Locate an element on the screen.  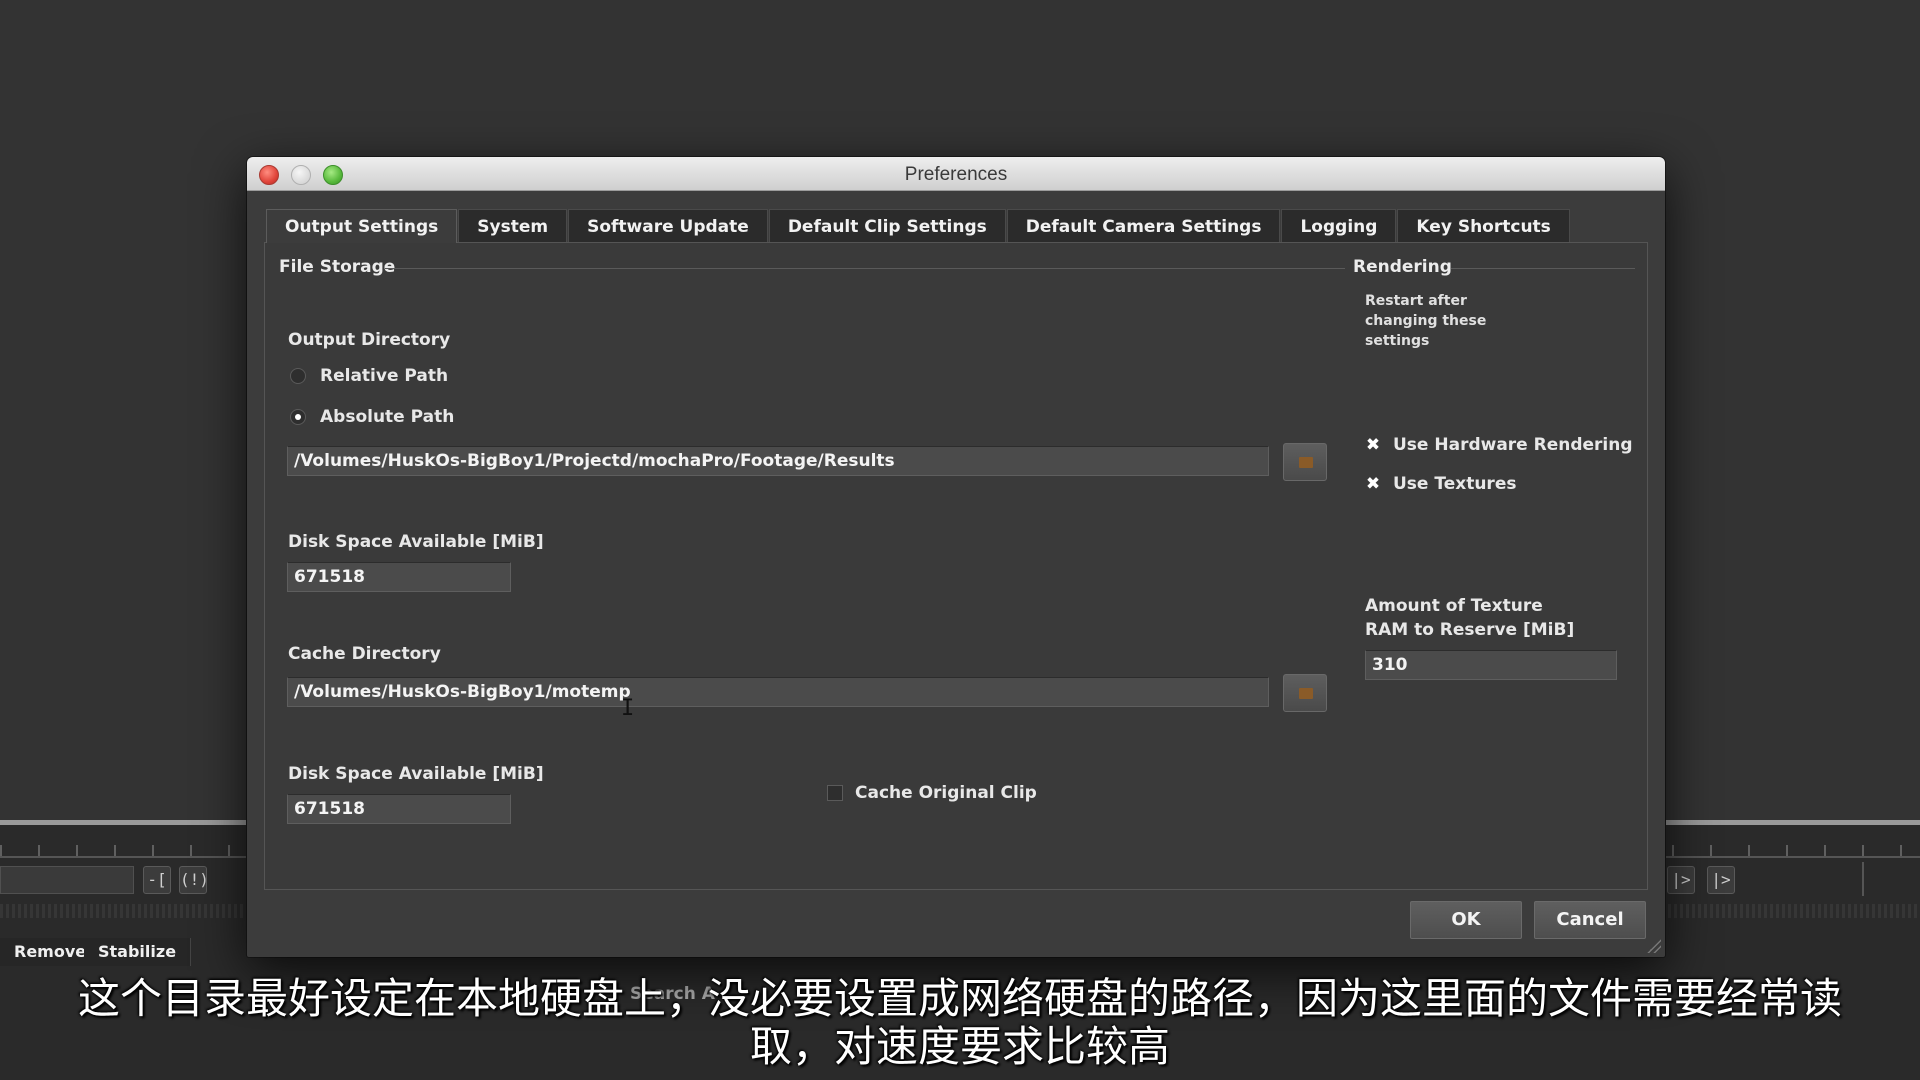
dialog-titlebar: Preferences is located at coordinates (956, 174).